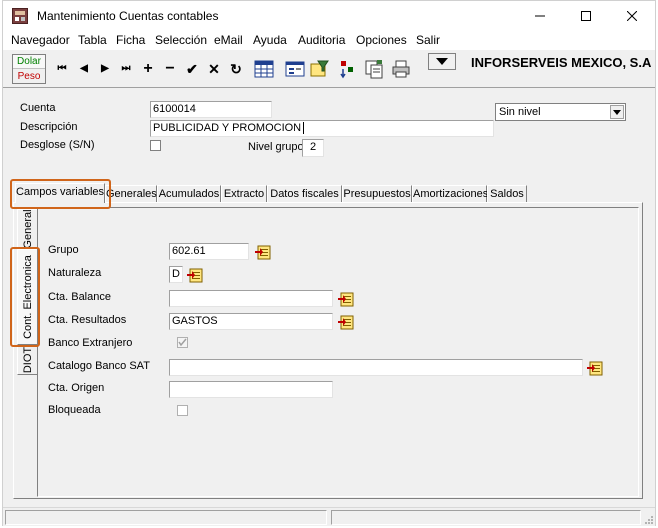 The height and width of the screenshot is (528, 658). What do you see at coordinates (561, 62) in the screenshot?
I see `company-name: INFORSERVEIS MEXICO, S.A` at bounding box center [561, 62].